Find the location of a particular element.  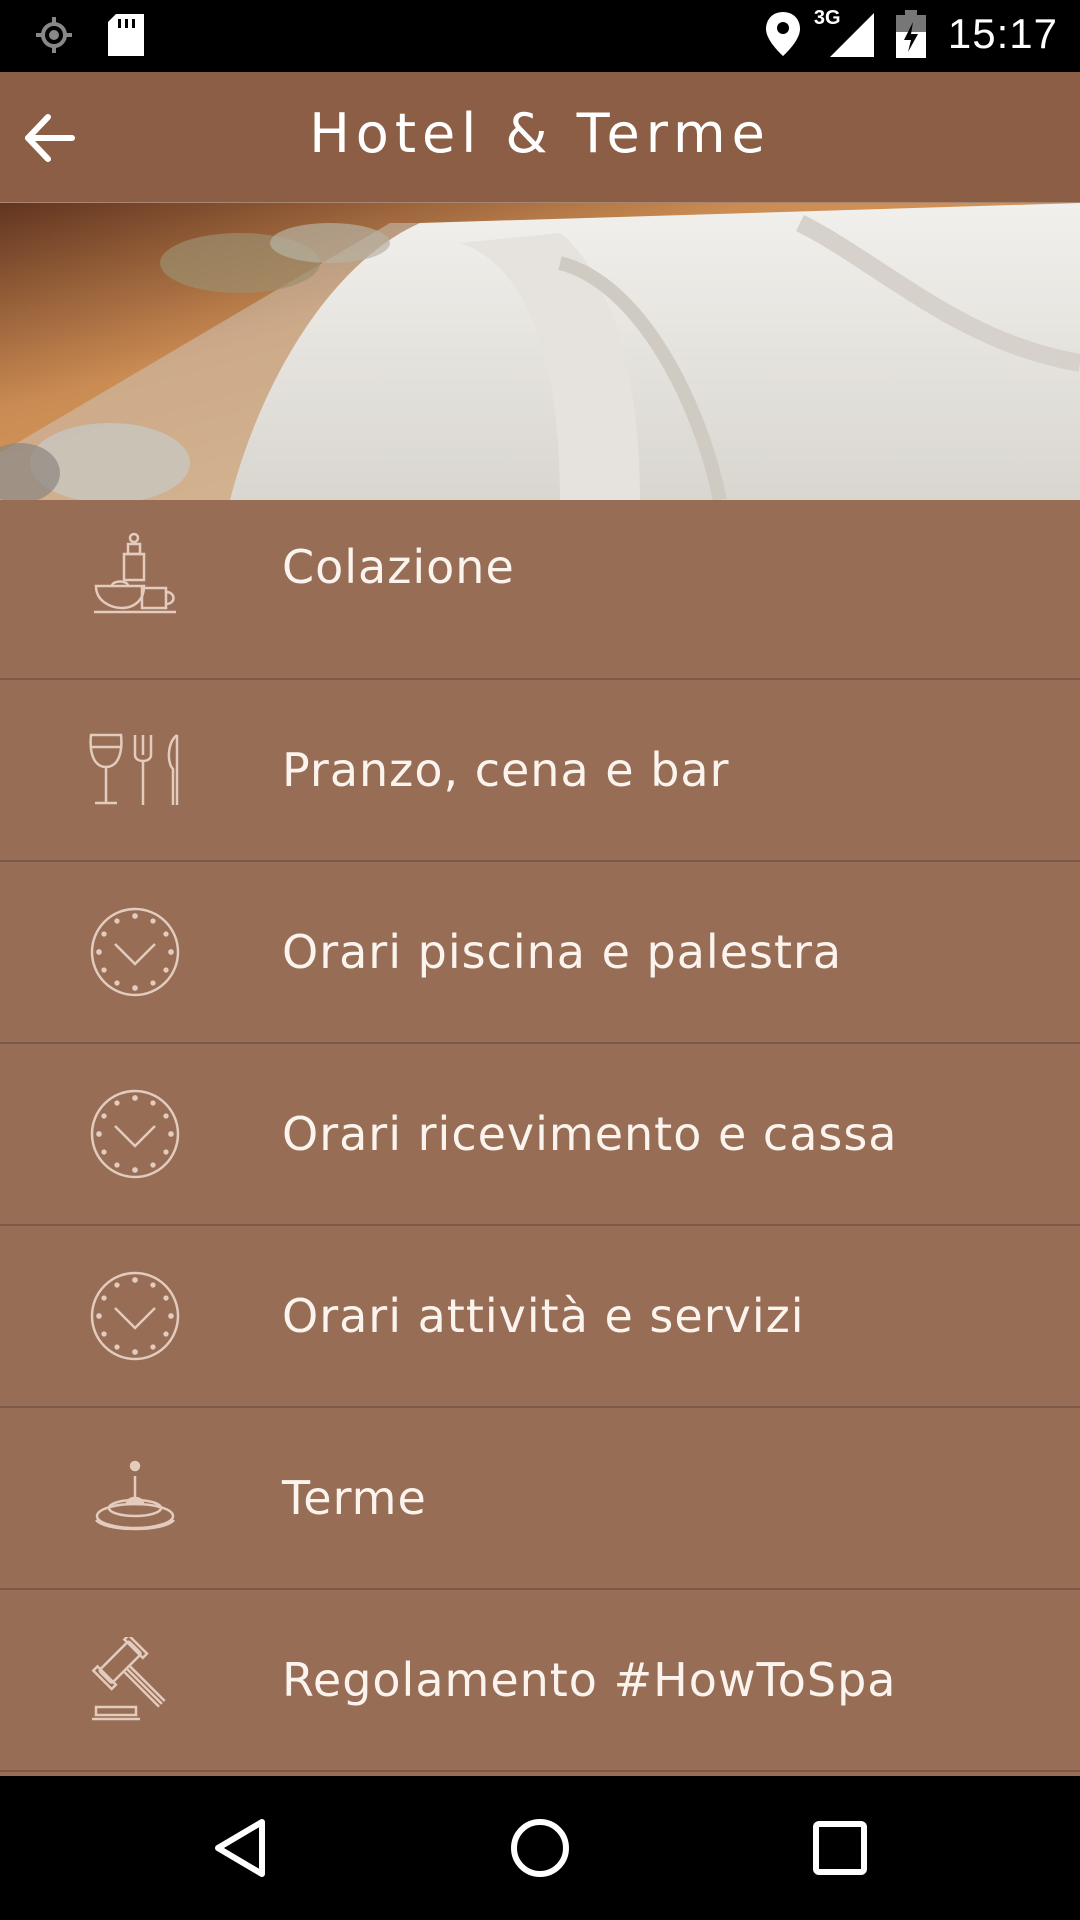

gps-icon is located at coordinates (54, 35).